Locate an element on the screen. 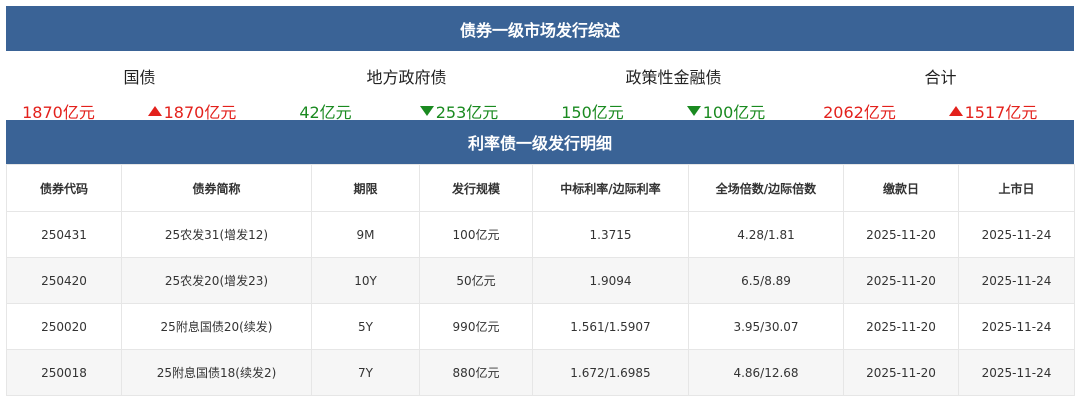 This screenshot has height=402, width=1080. column-header: 全场倍数/边际倍数 is located at coordinates (766, 188).